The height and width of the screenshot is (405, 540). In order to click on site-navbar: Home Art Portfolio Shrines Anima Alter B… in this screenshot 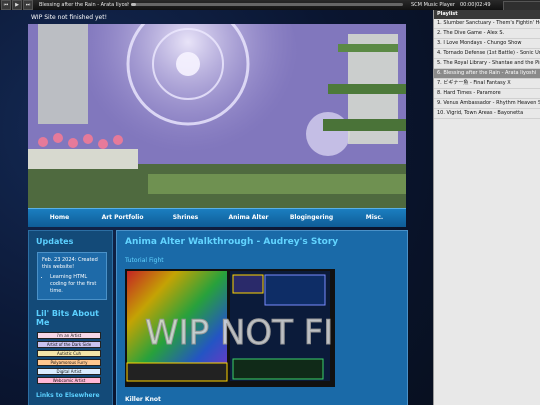, I will do `click(217, 217)`.